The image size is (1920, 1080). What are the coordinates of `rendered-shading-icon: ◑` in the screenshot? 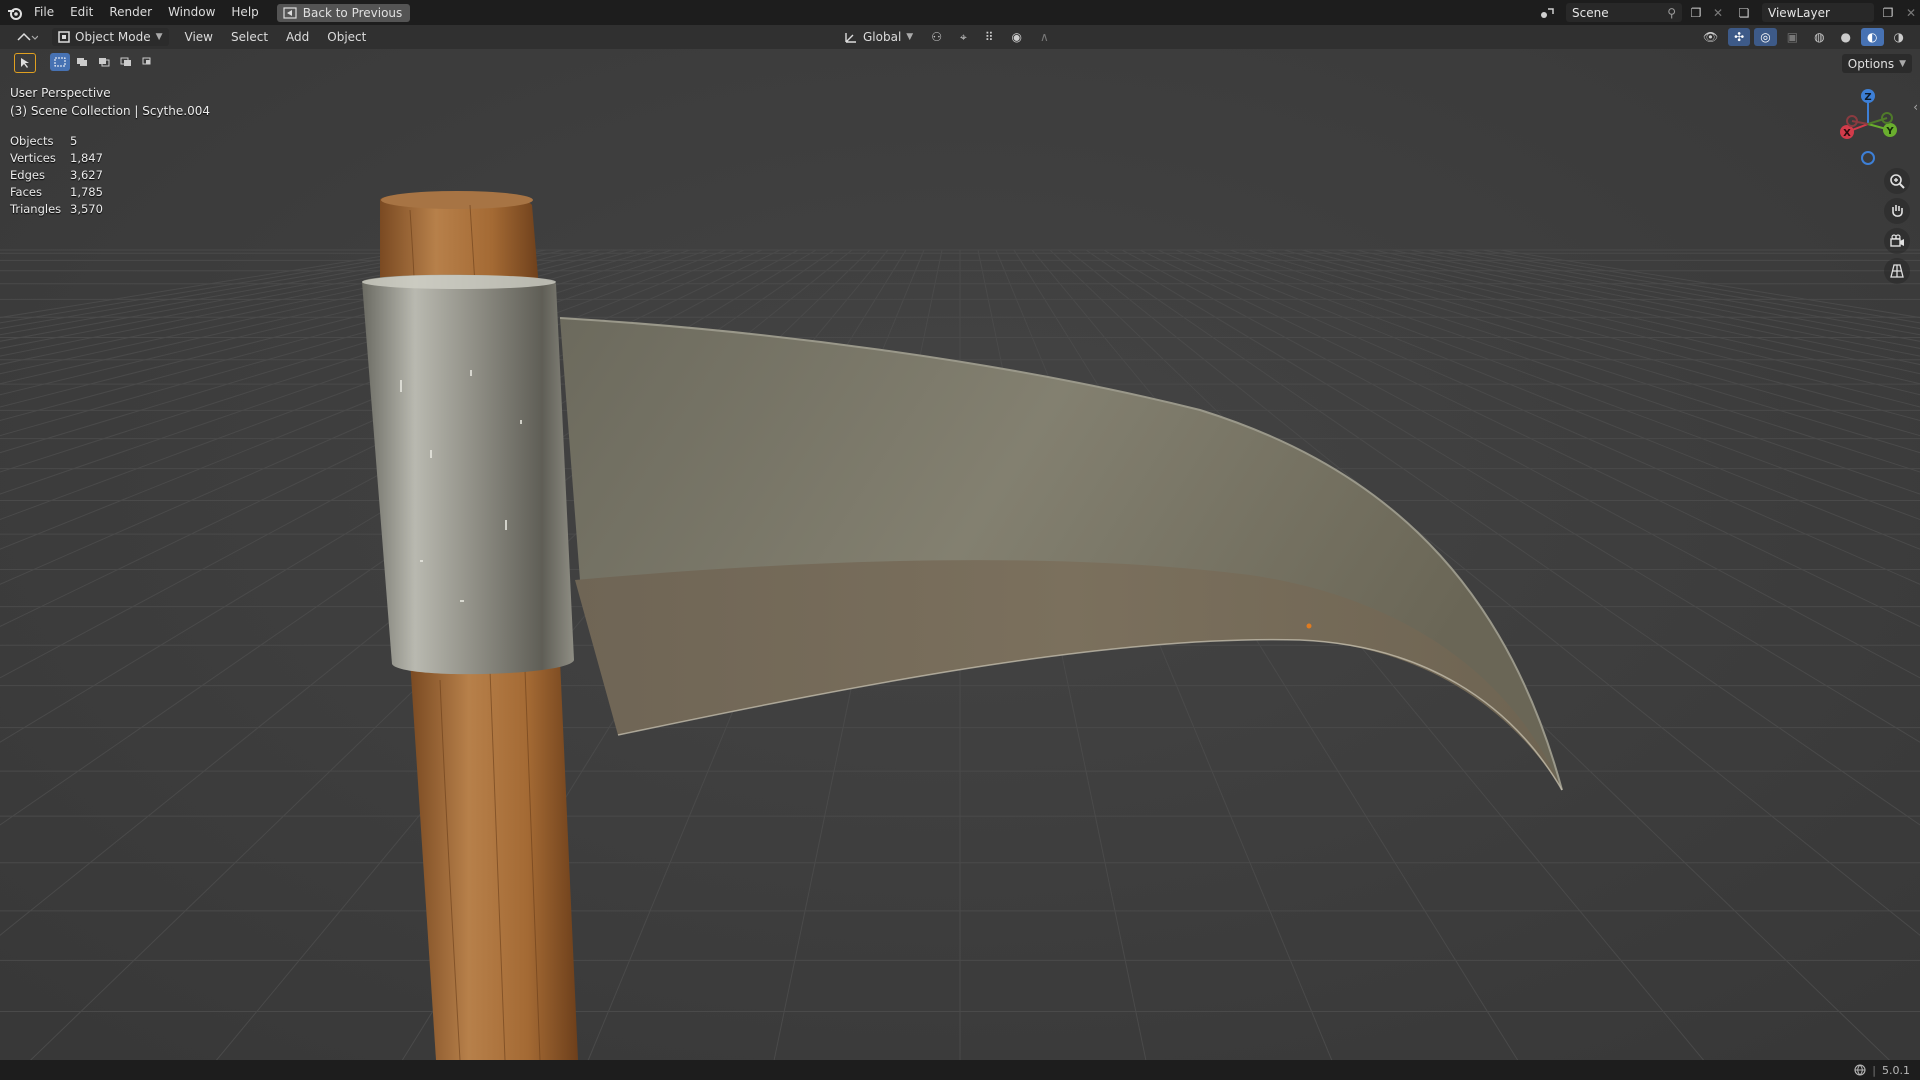 It's located at (1899, 37).